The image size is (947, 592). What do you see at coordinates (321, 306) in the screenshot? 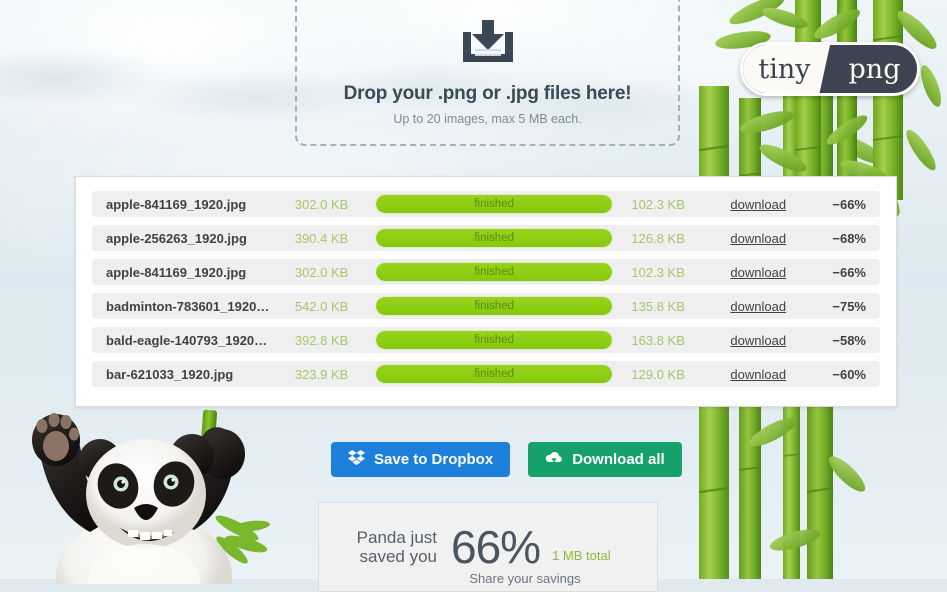
I see `original-size: 542.0 KB` at bounding box center [321, 306].